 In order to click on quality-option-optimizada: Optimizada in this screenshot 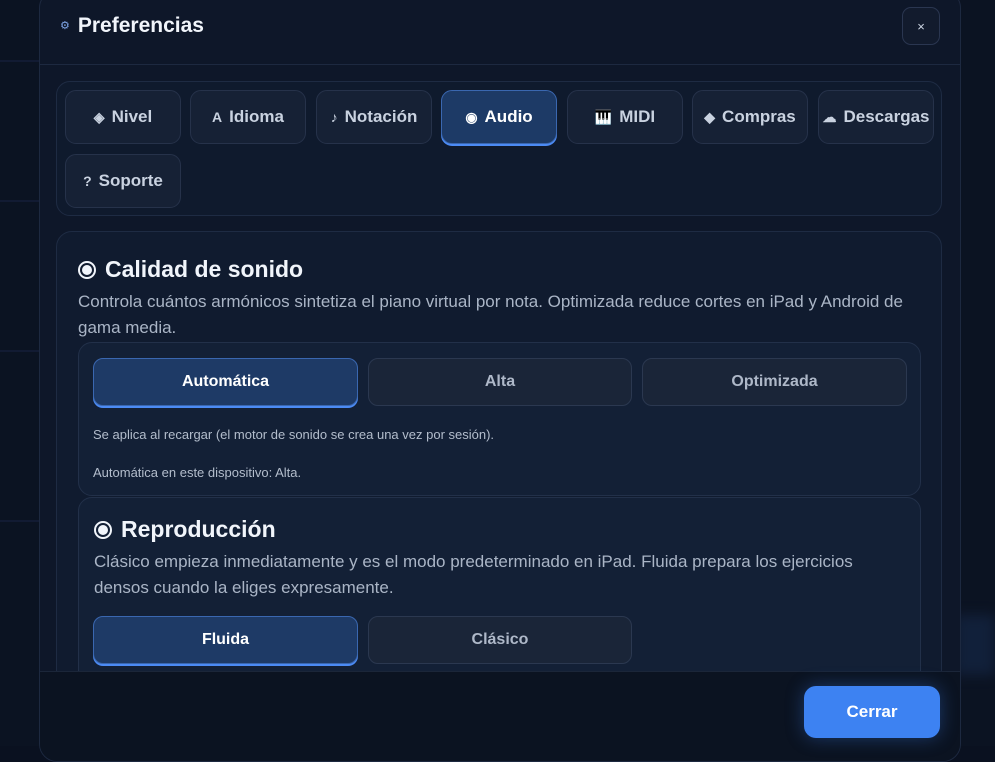, I will do `click(774, 382)`.